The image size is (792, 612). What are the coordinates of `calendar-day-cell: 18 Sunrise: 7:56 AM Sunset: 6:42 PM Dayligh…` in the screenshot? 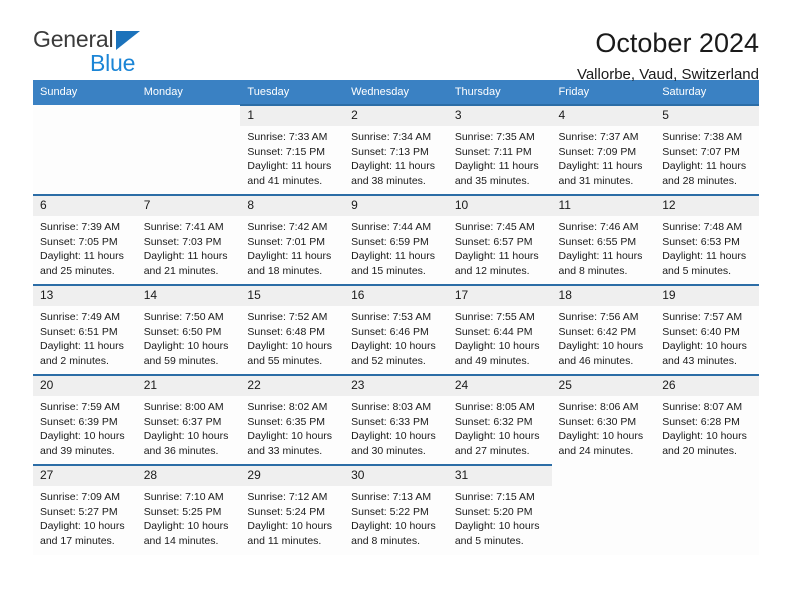 It's located at (603, 329).